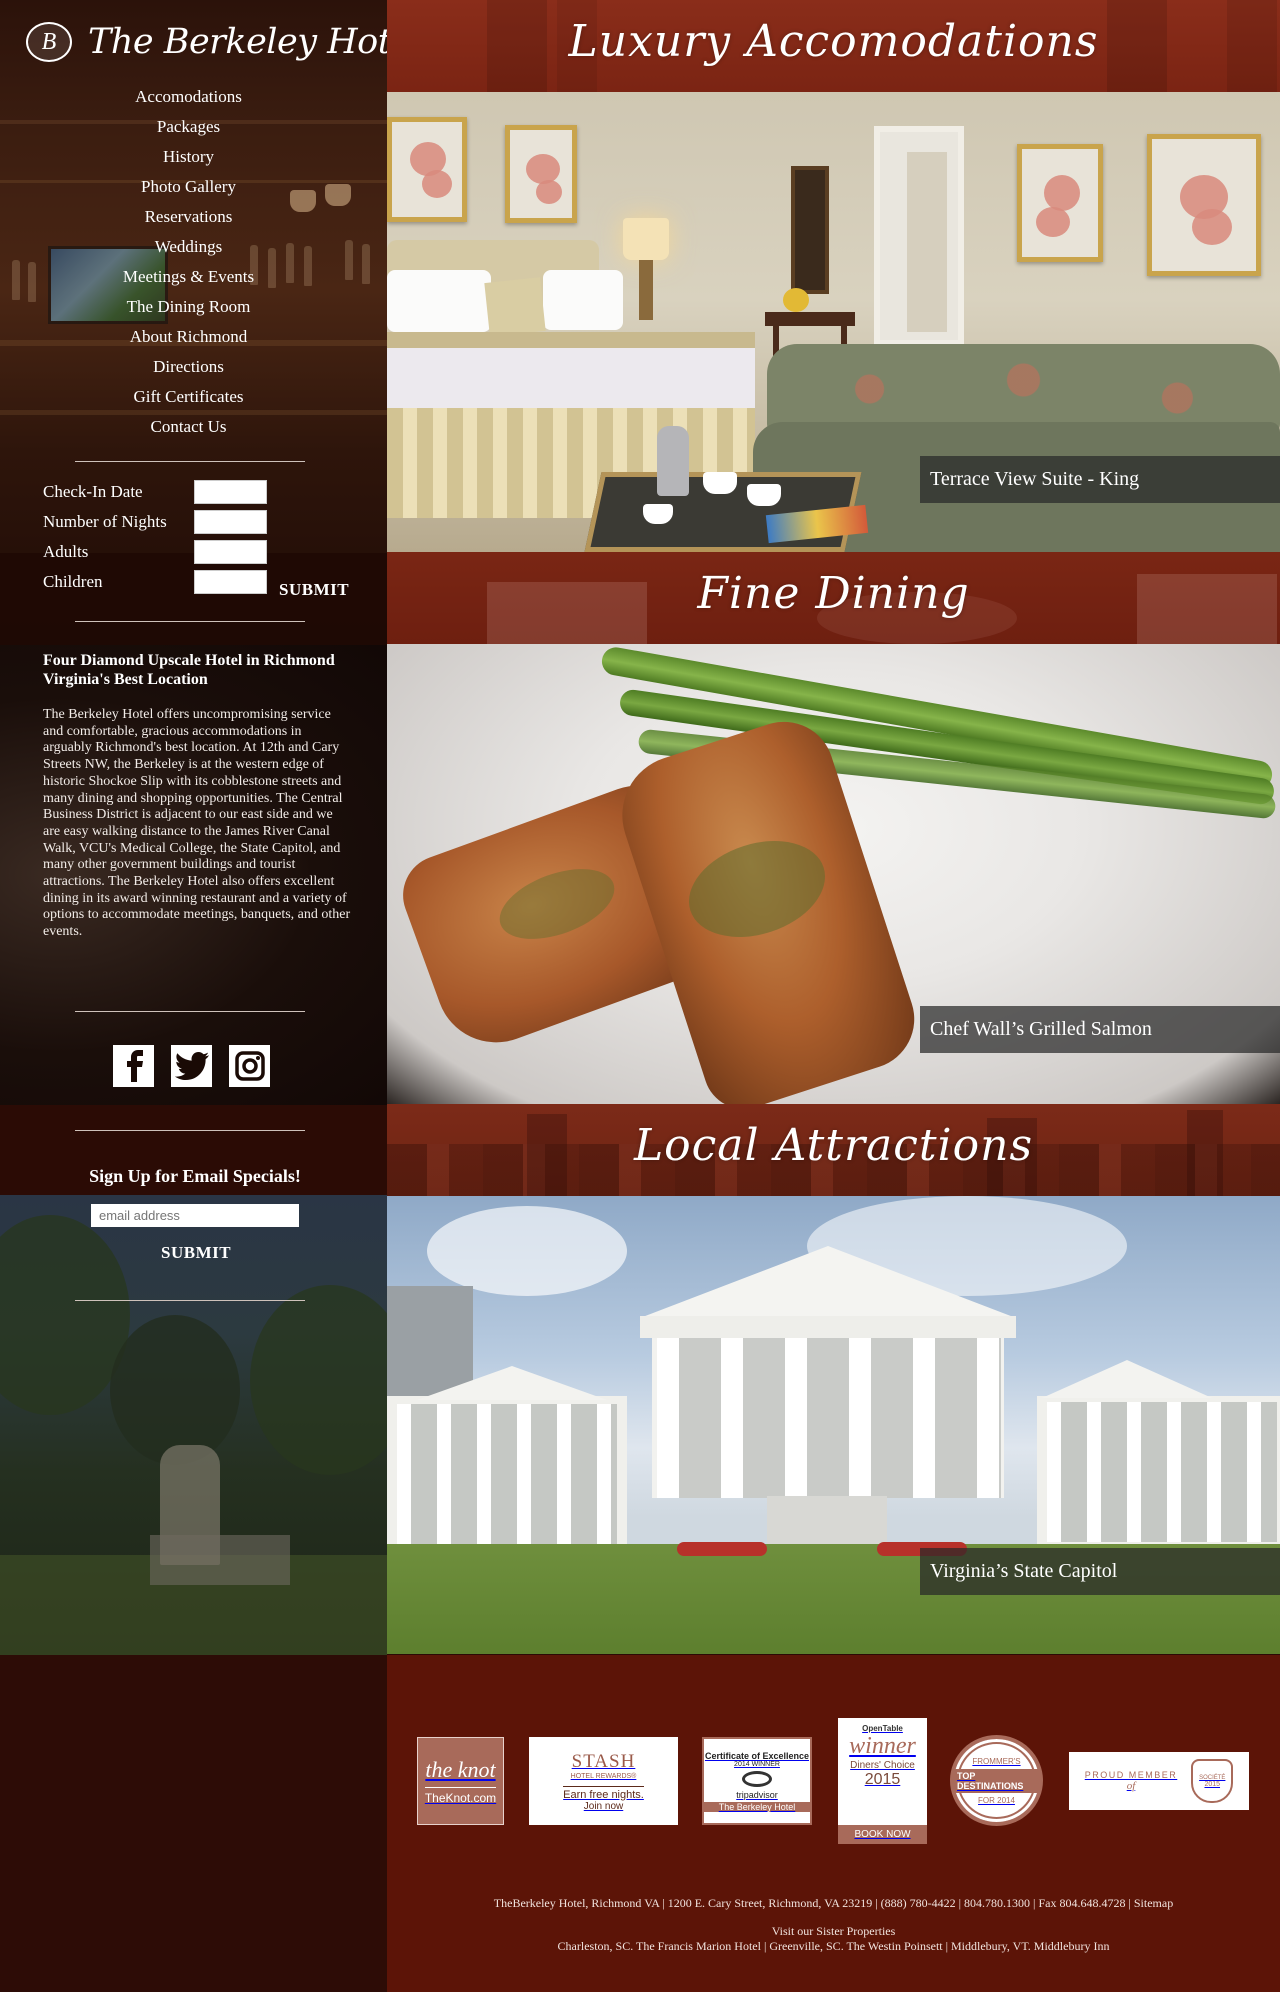  I want to click on twitter-icon, so click(191, 1066).